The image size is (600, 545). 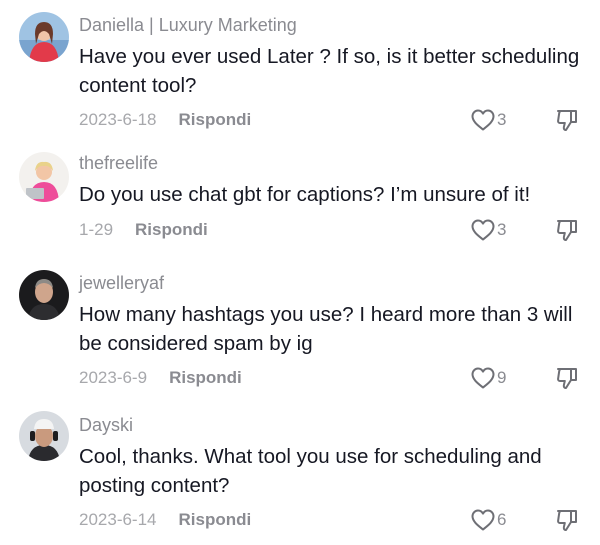 What do you see at coordinates (188, 25) in the screenshot?
I see `comment-username: Daniella | Luxury Marketing` at bounding box center [188, 25].